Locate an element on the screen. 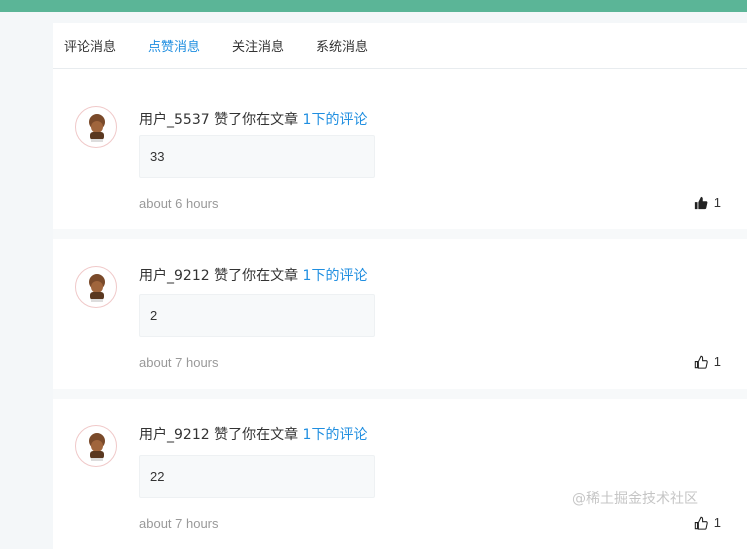 This screenshot has height=549, width=747. tab-system-messages: 系统消息 is located at coordinates (342, 45).